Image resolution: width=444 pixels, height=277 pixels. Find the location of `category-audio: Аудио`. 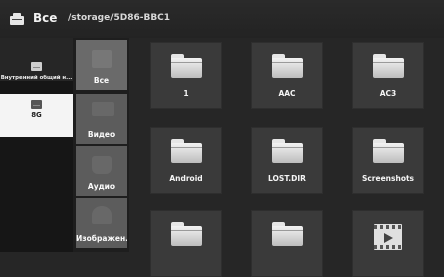

category-audio: Аудио is located at coordinates (101, 171).